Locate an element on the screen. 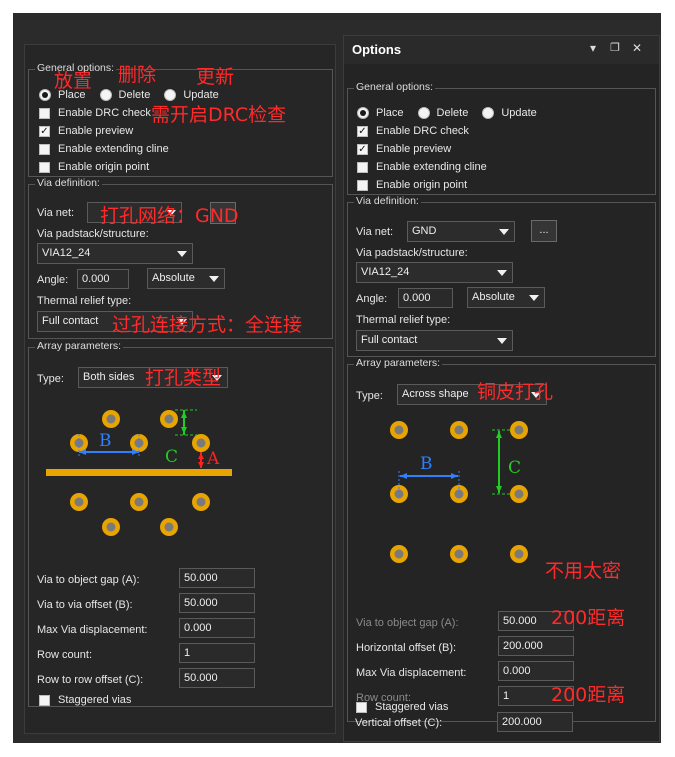 The image size is (675, 757). gap-input: 50.000 is located at coordinates (217, 578).